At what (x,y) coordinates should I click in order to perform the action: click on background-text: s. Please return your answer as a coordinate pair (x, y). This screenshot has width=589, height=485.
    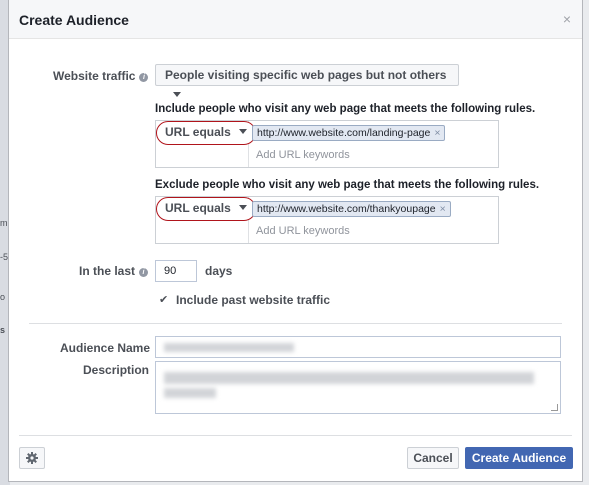
    Looking at the image, I should click on (3, 330).